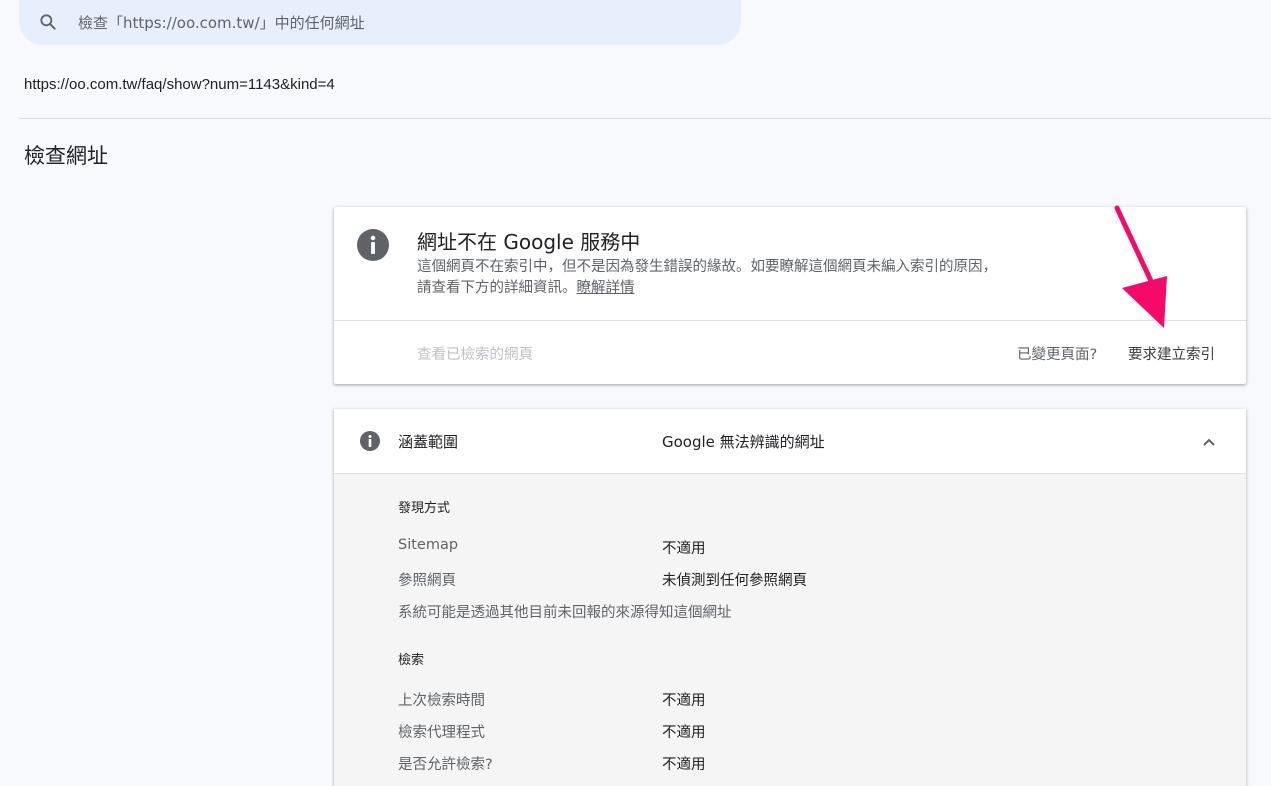  What do you see at coordinates (441, 701) in the screenshot?
I see `last-crawl-label: 上次檢索時間` at bounding box center [441, 701].